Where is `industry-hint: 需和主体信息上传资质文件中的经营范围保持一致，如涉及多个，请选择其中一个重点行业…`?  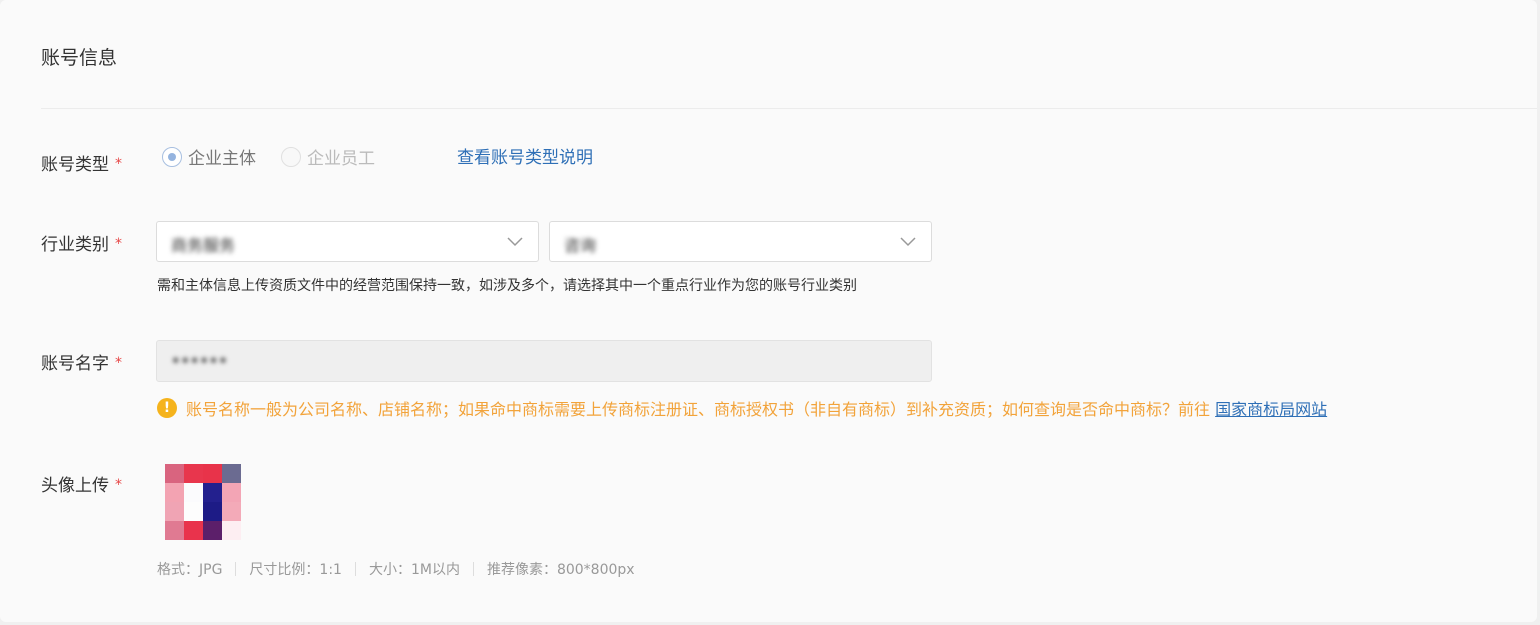
industry-hint: 需和主体信息上传资质文件中的经营范围保持一致，如涉及多个，请选择其中一个重点行业… is located at coordinates (507, 286).